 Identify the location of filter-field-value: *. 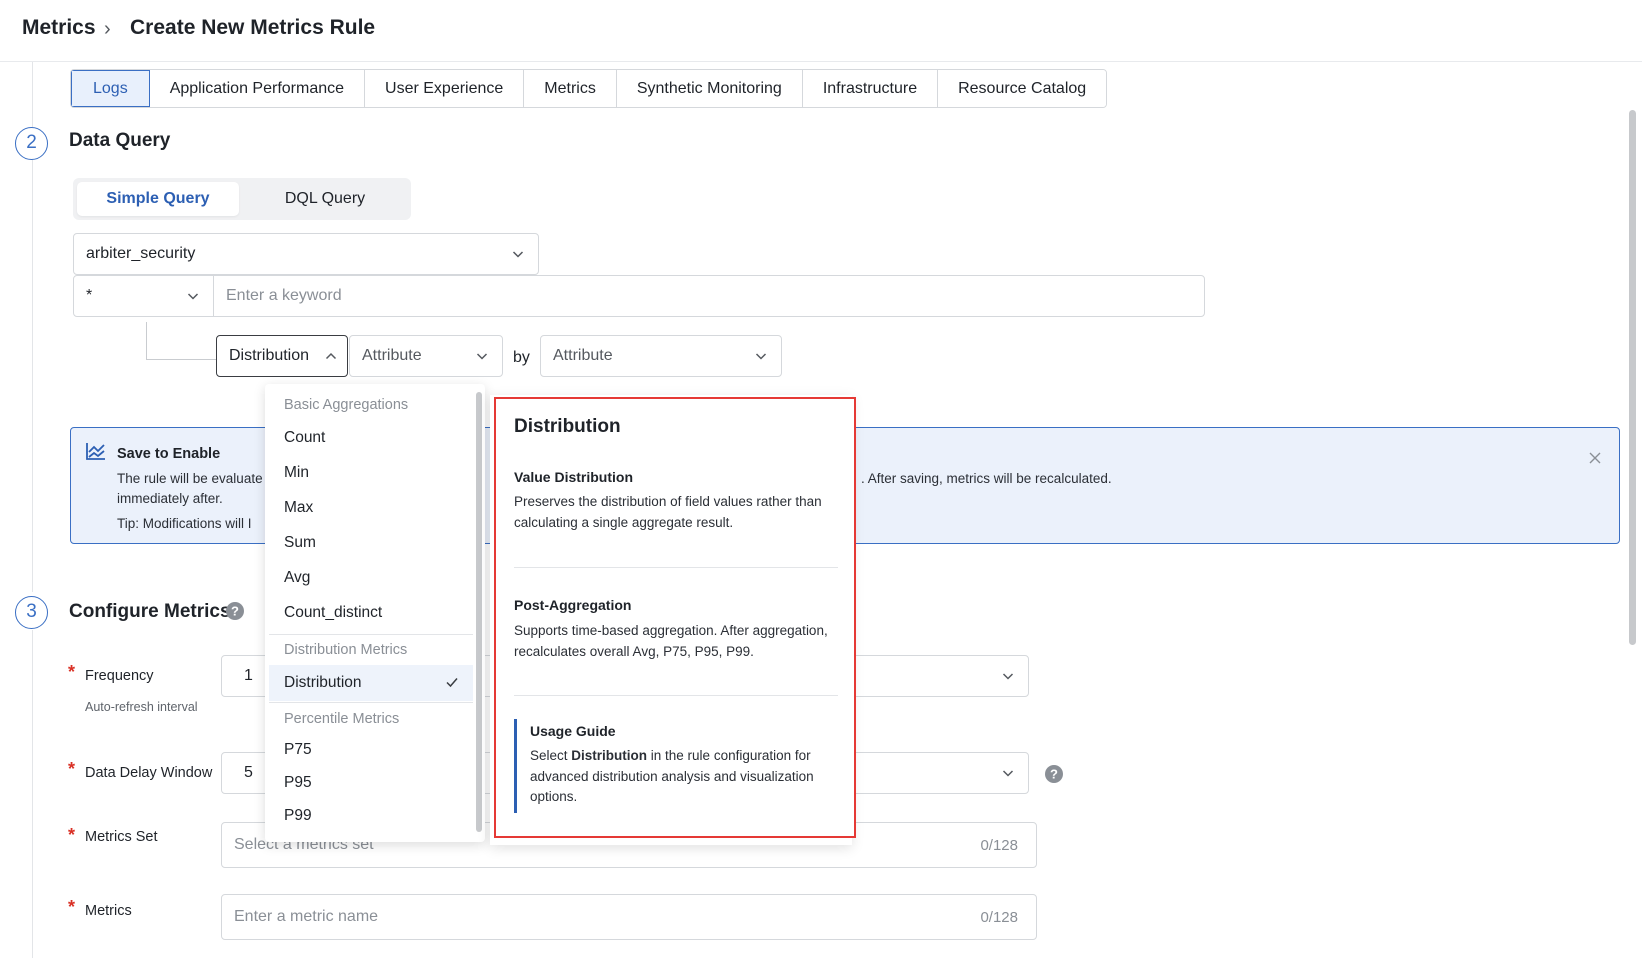
(89, 295).